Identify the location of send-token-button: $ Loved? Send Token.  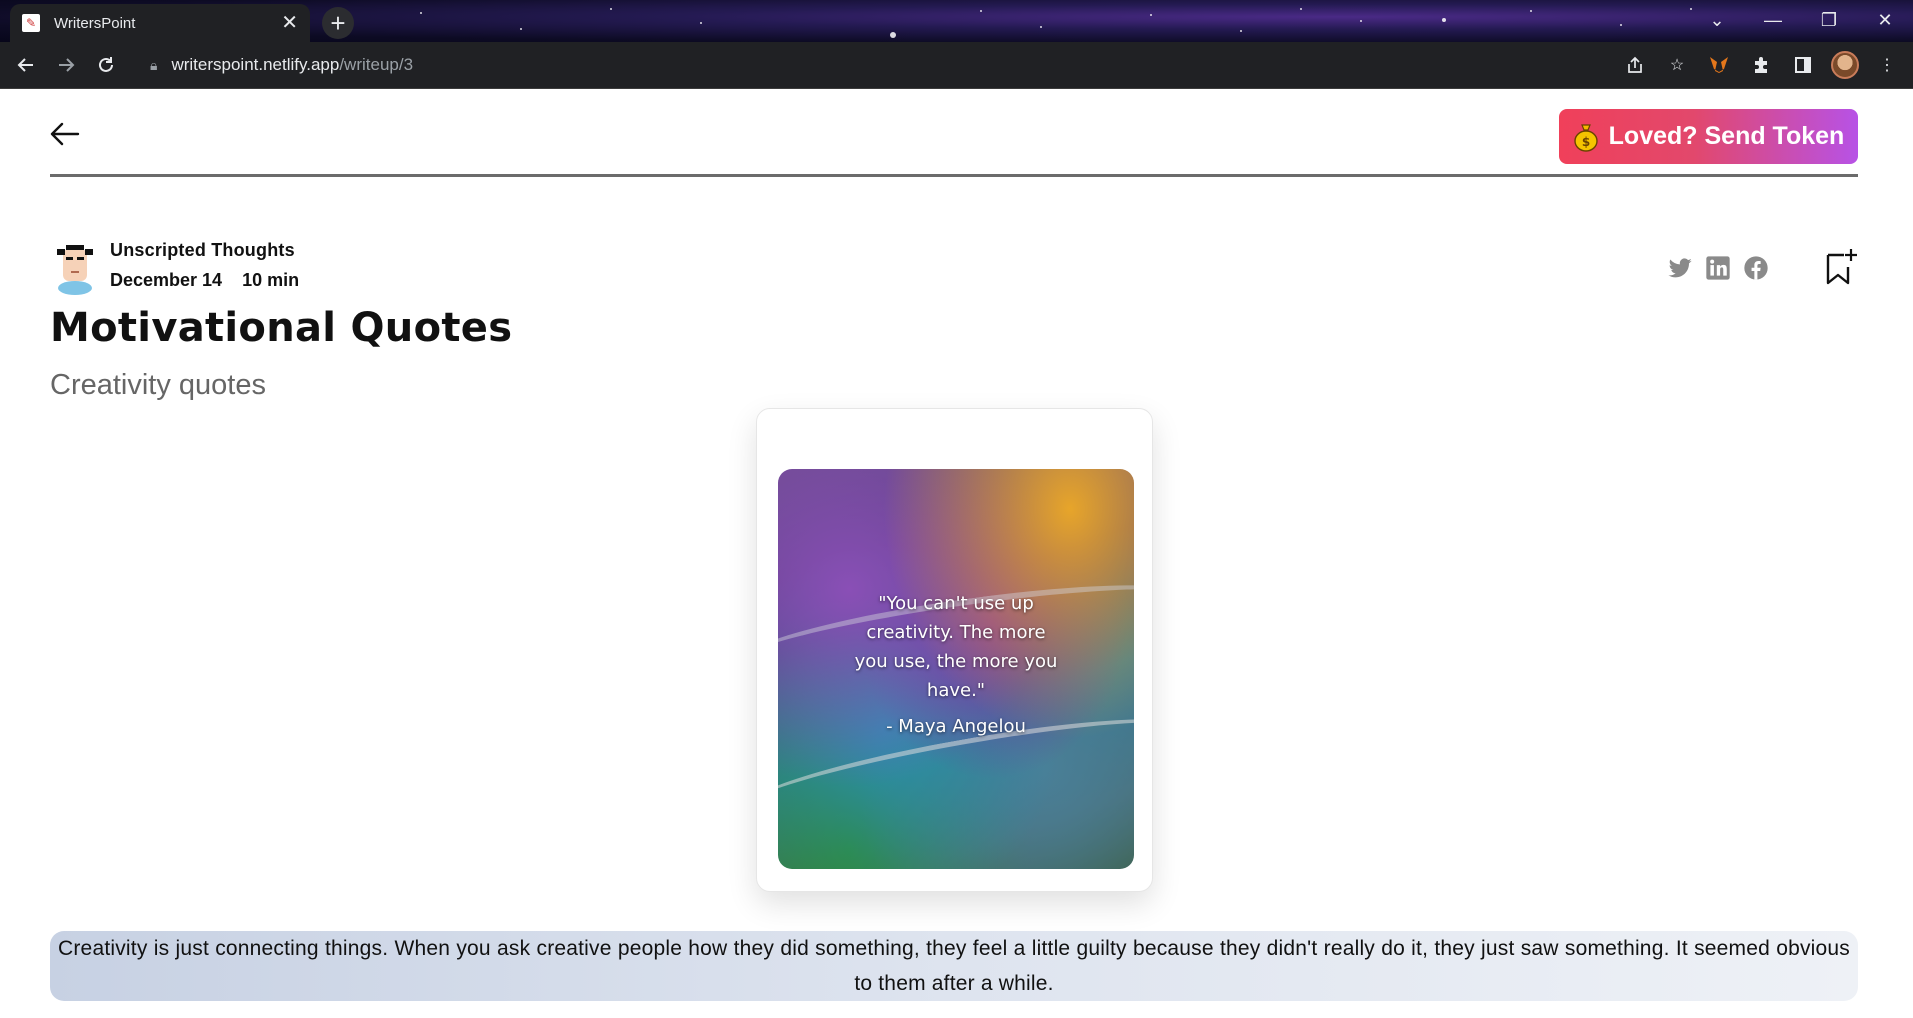
(1708, 136).